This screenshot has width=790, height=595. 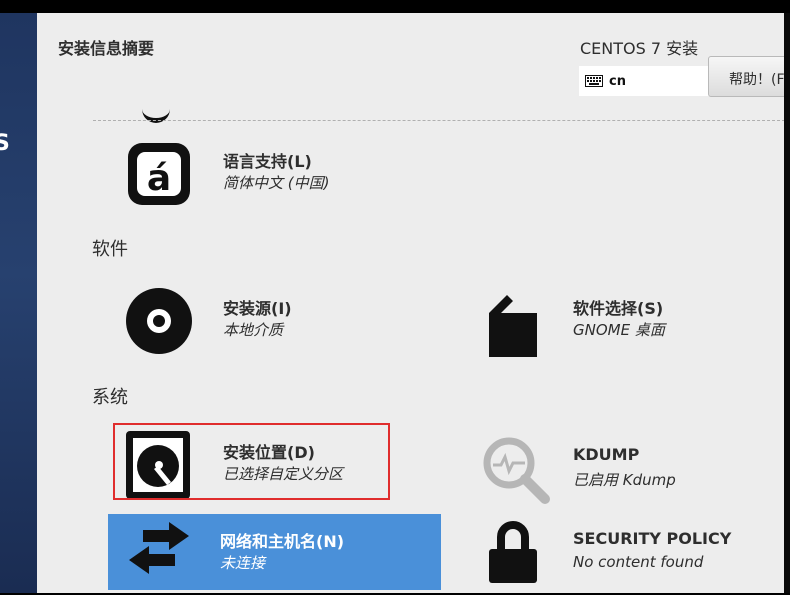 I want to click on spoke-software-selection: 软件选择(S) GNOME 桌面, so click(x=632, y=321).